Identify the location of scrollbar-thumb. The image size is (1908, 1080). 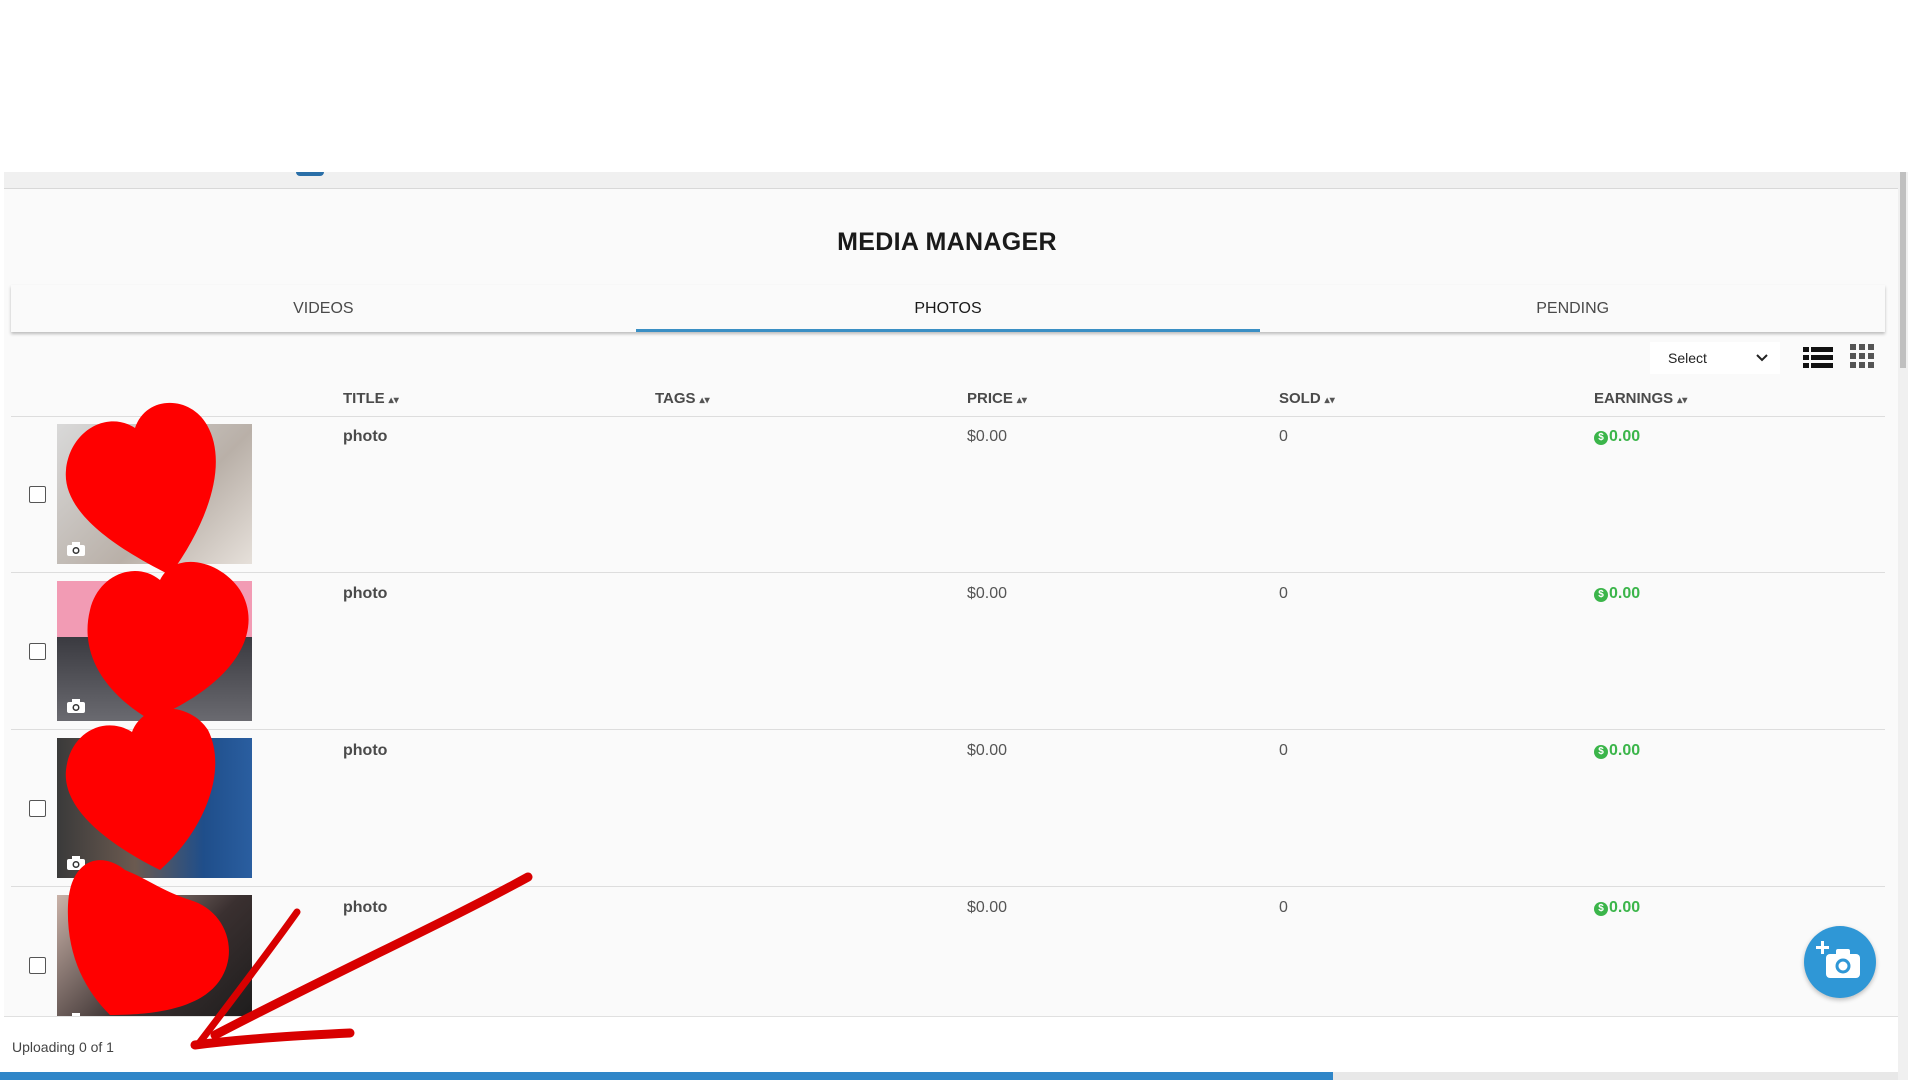
(1903, 270).